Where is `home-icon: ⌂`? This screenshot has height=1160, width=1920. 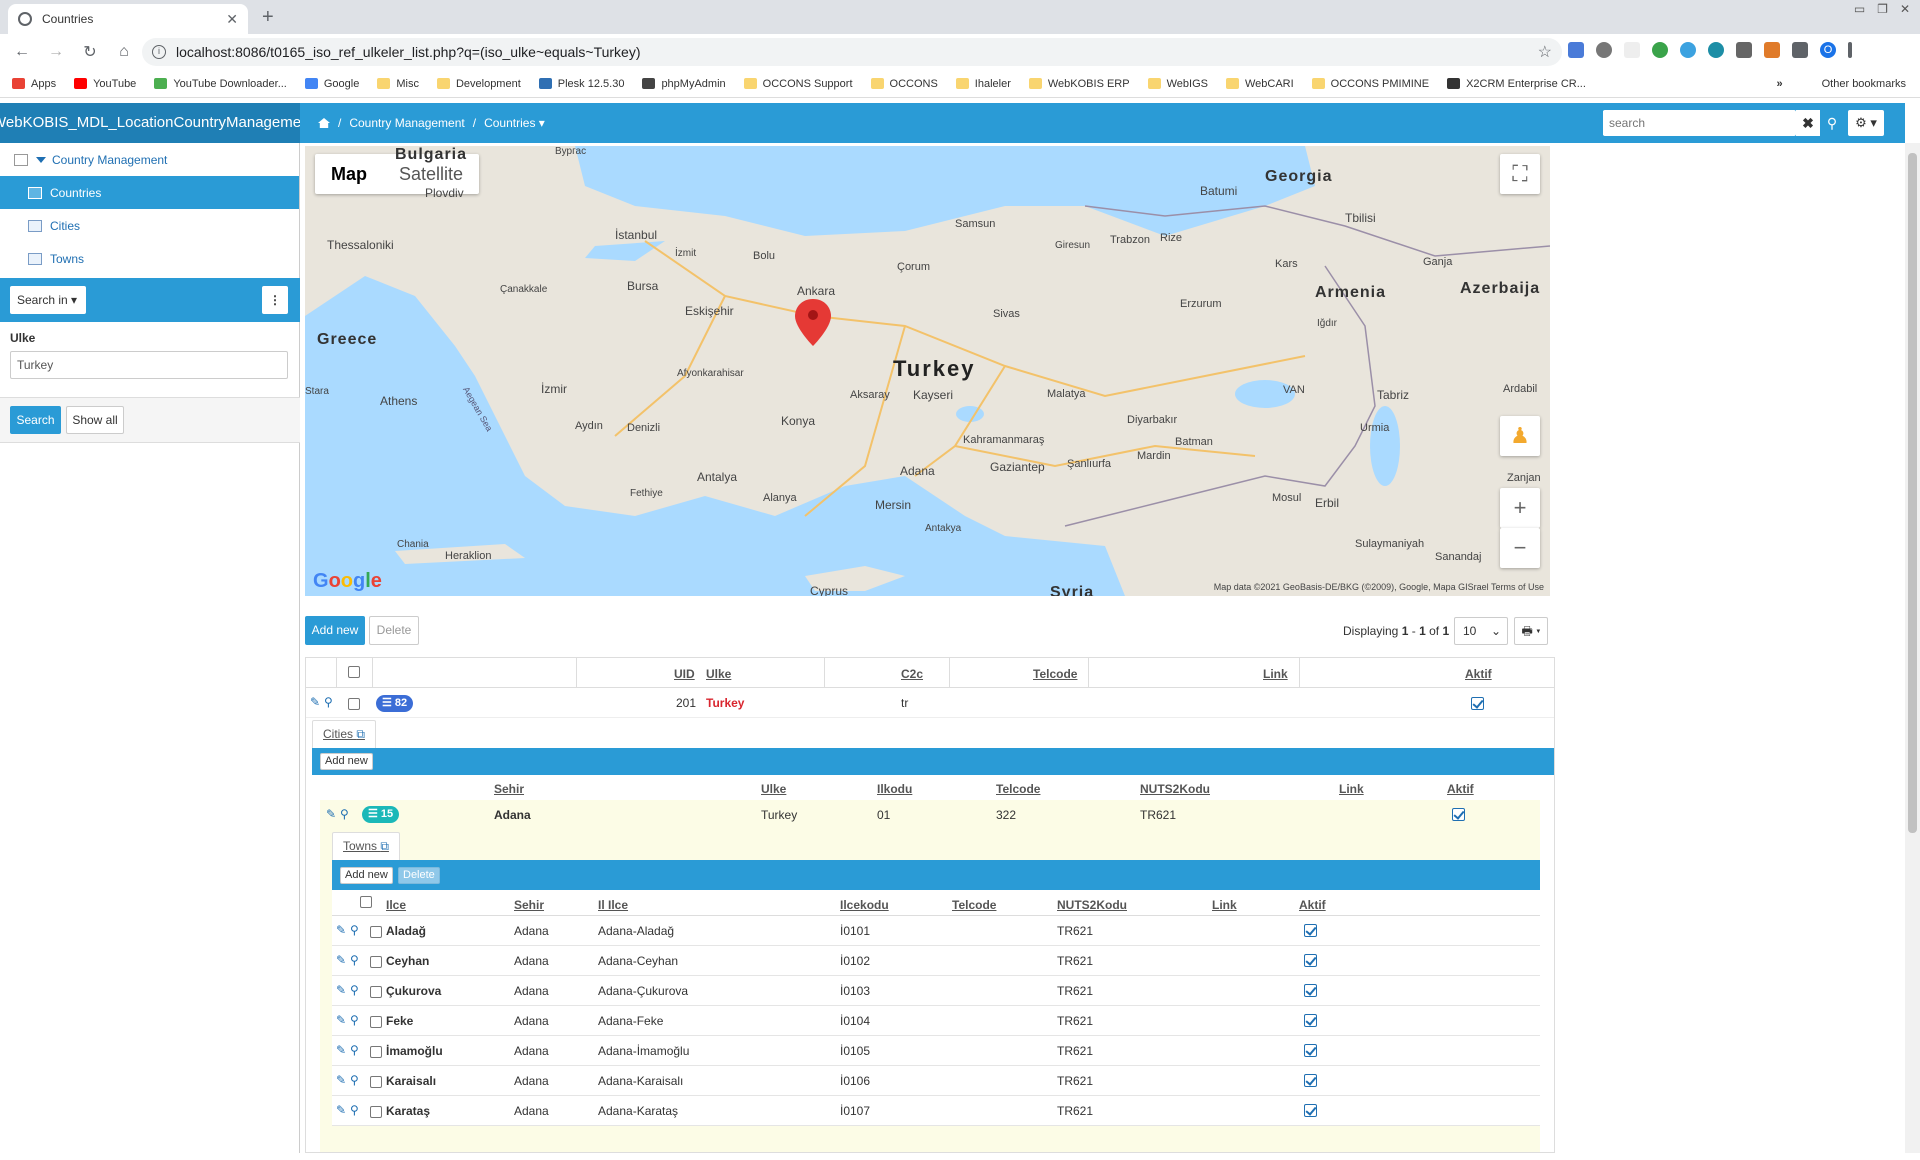
home-icon: ⌂ is located at coordinates (124, 52).